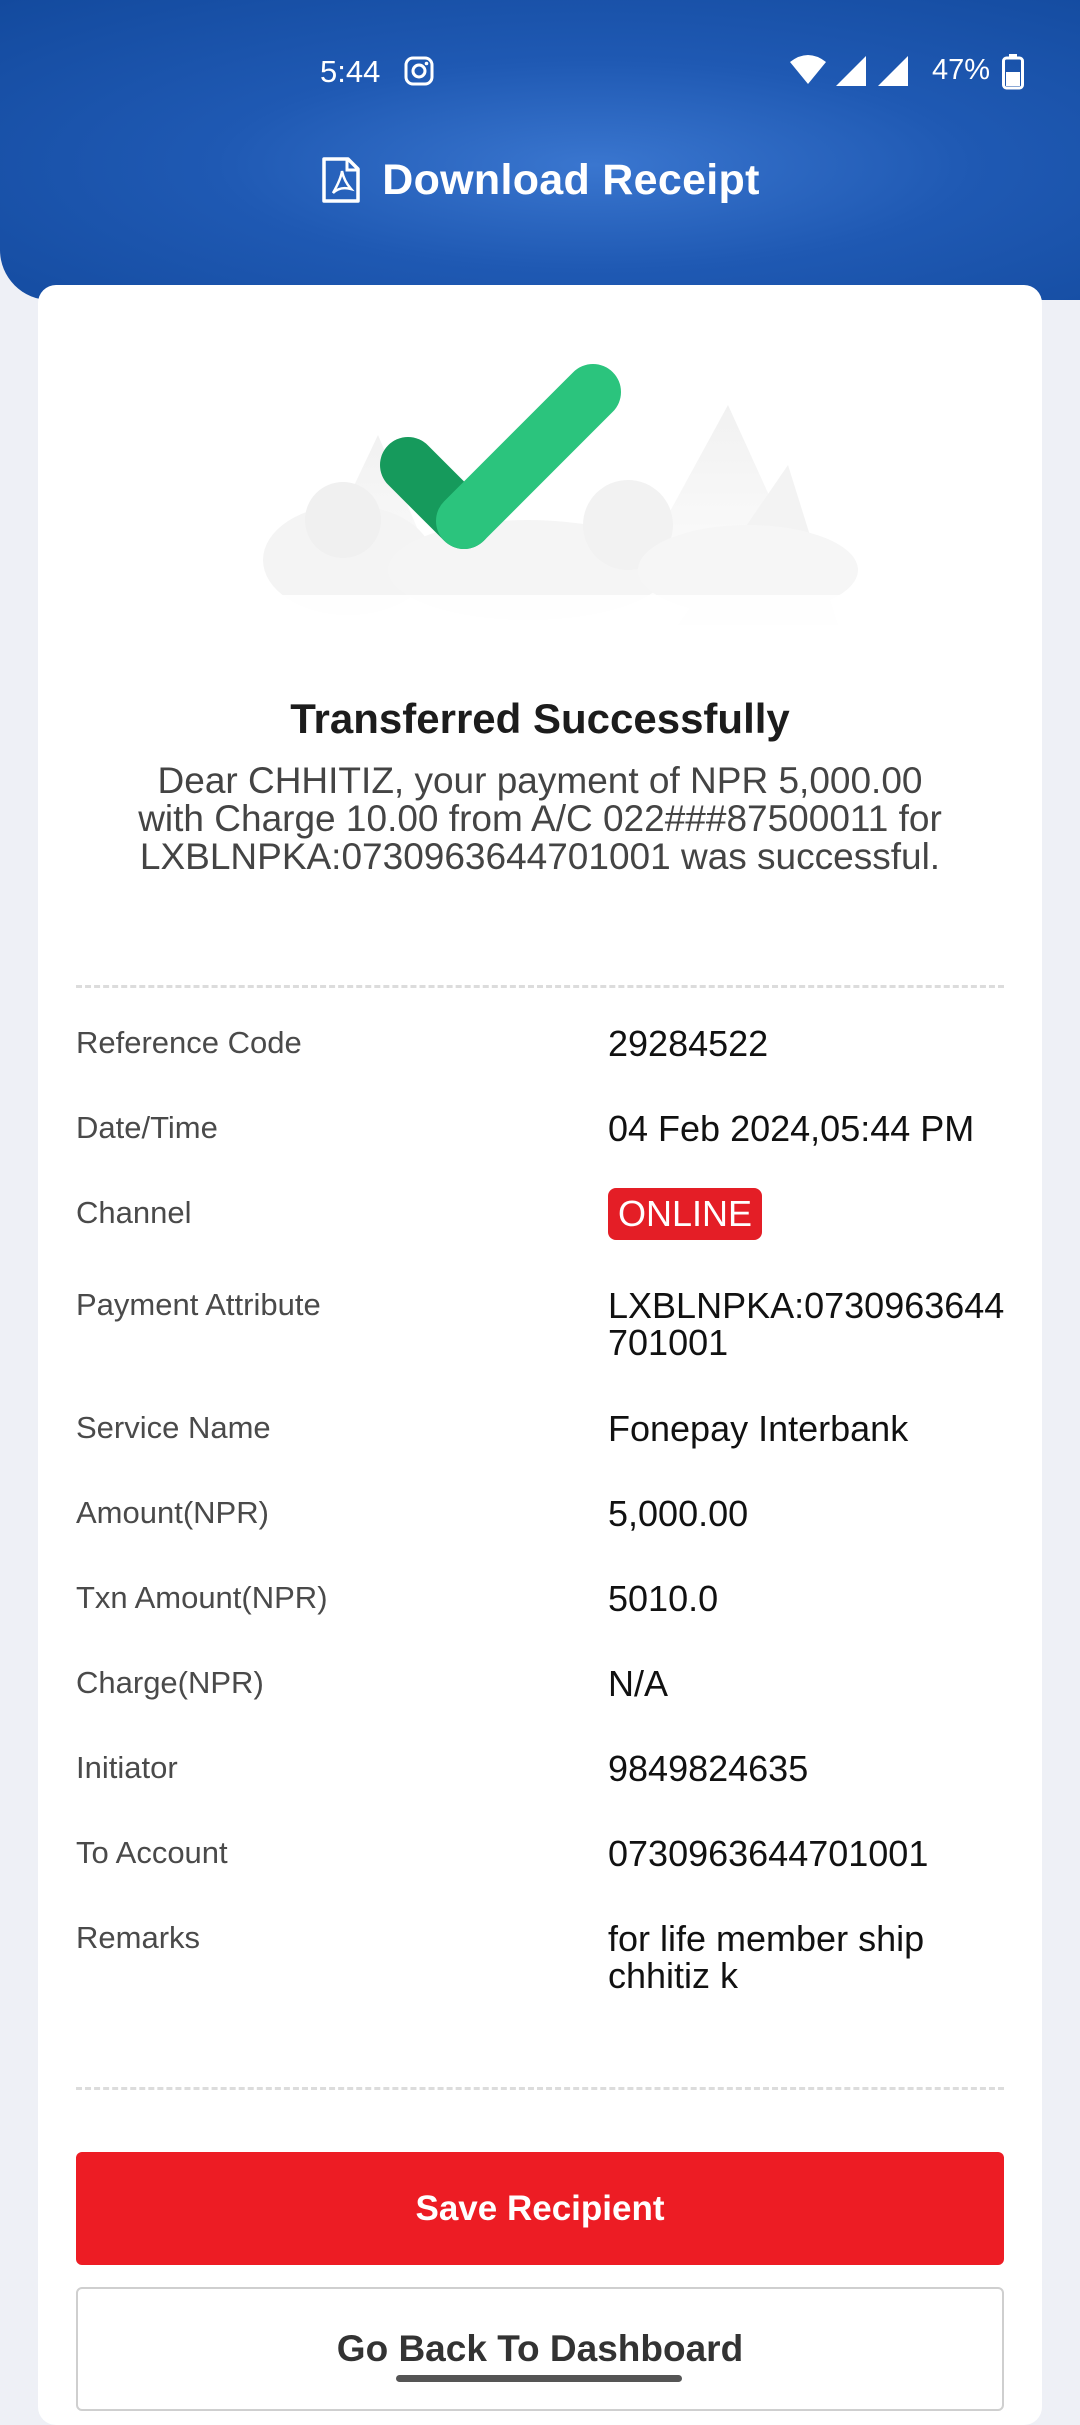  I want to click on detail-value: N/A, so click(638, 1683).